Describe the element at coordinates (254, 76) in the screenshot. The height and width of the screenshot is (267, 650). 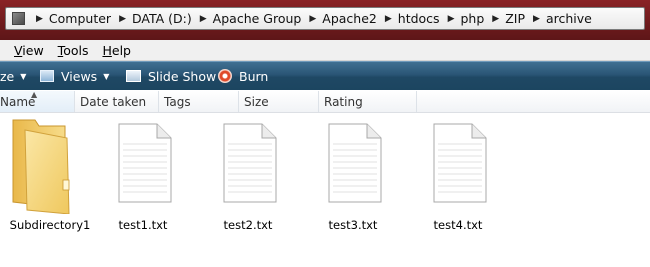
I see `burn-label: Burn` at that location.